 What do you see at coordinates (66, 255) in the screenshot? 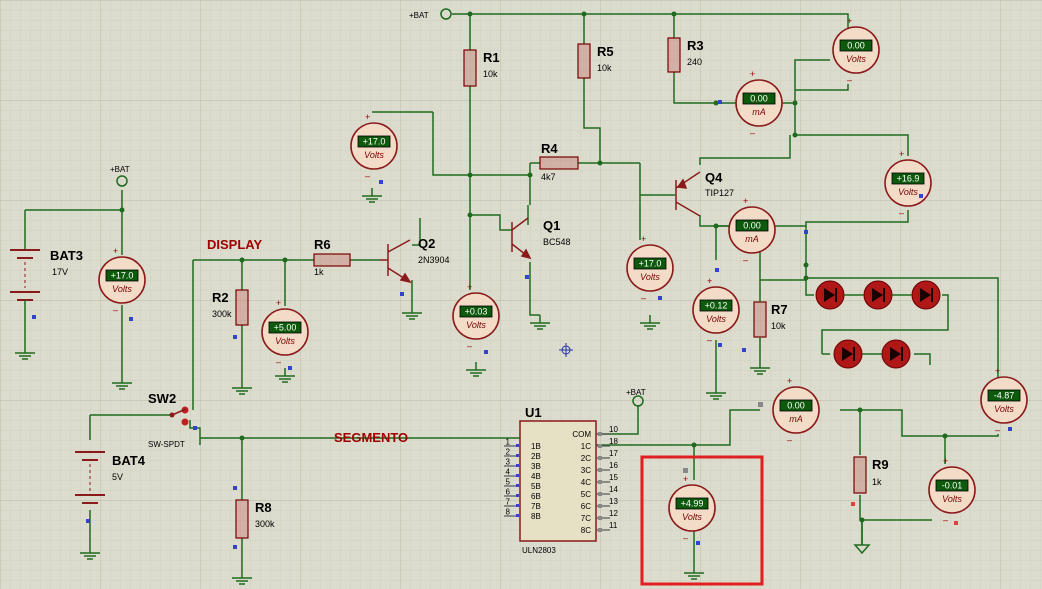
I see `bat3-ref: BAT3` at bounding box center [66, 255].